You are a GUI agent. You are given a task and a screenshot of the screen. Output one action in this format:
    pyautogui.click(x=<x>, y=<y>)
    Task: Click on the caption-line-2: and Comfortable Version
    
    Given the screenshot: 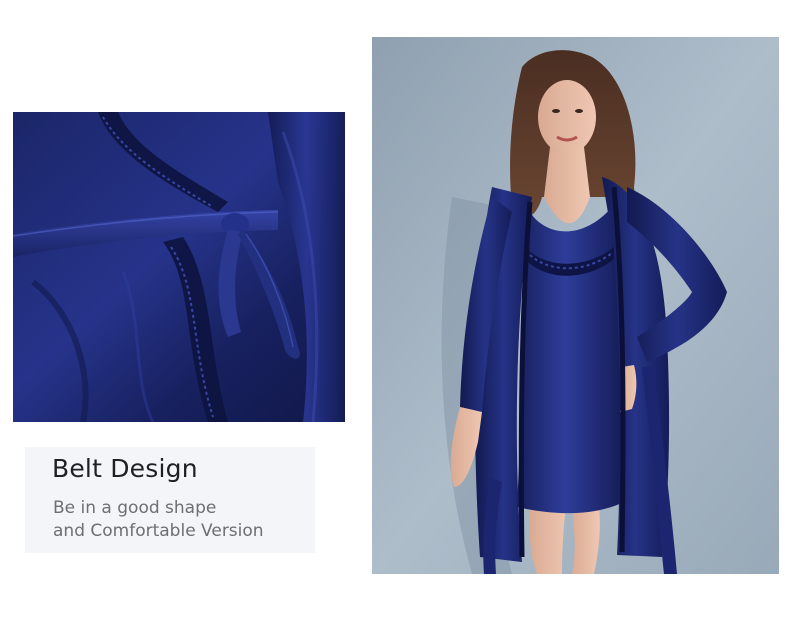 What is the action you would take?
    pyautogui.click(x=158, y=531)
    